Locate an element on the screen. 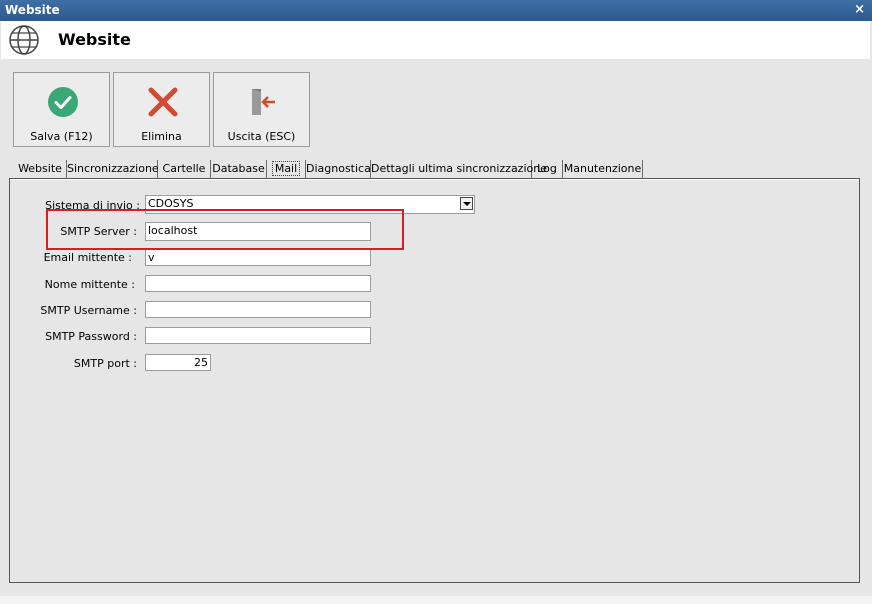 The height and width of the screenshot is (604, 872). smtp-port-input: 25 is located at coordinates (178, 362).